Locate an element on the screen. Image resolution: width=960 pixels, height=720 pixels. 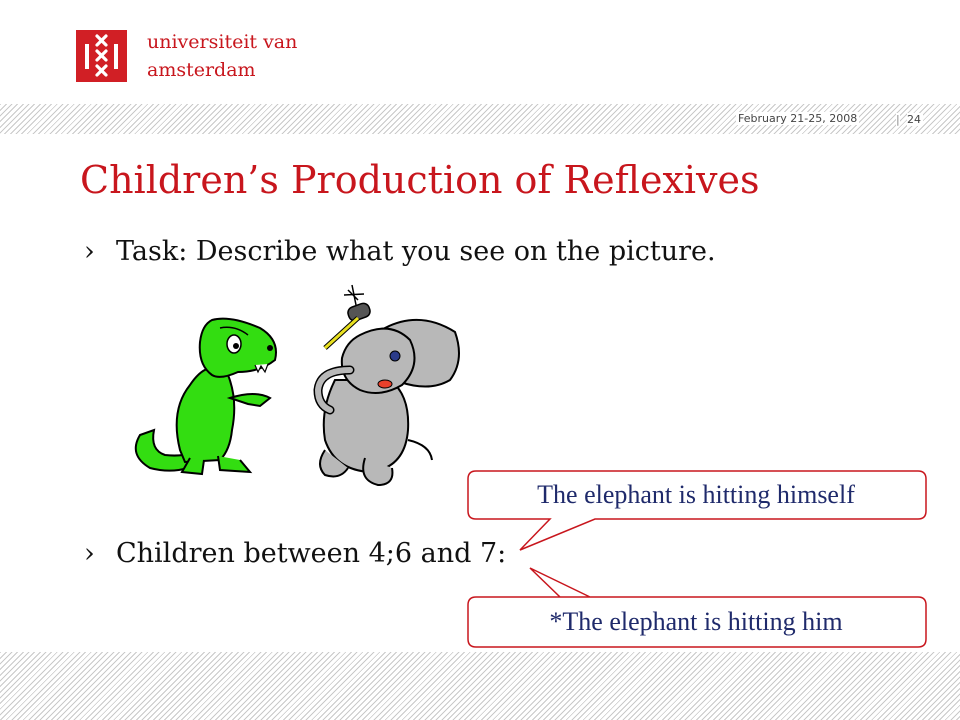
university-name-line2: amsterdam is located at coordinates (201, 70).